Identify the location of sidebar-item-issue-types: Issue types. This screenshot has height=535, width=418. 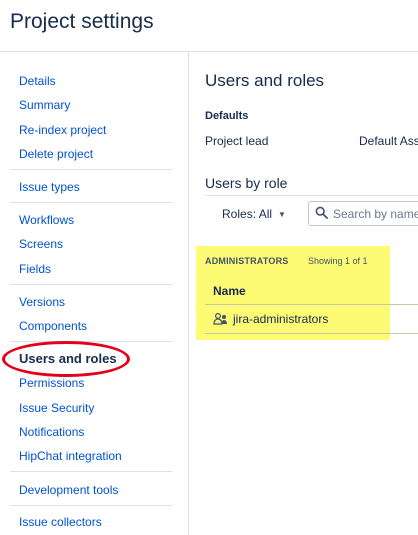
(49, 187).